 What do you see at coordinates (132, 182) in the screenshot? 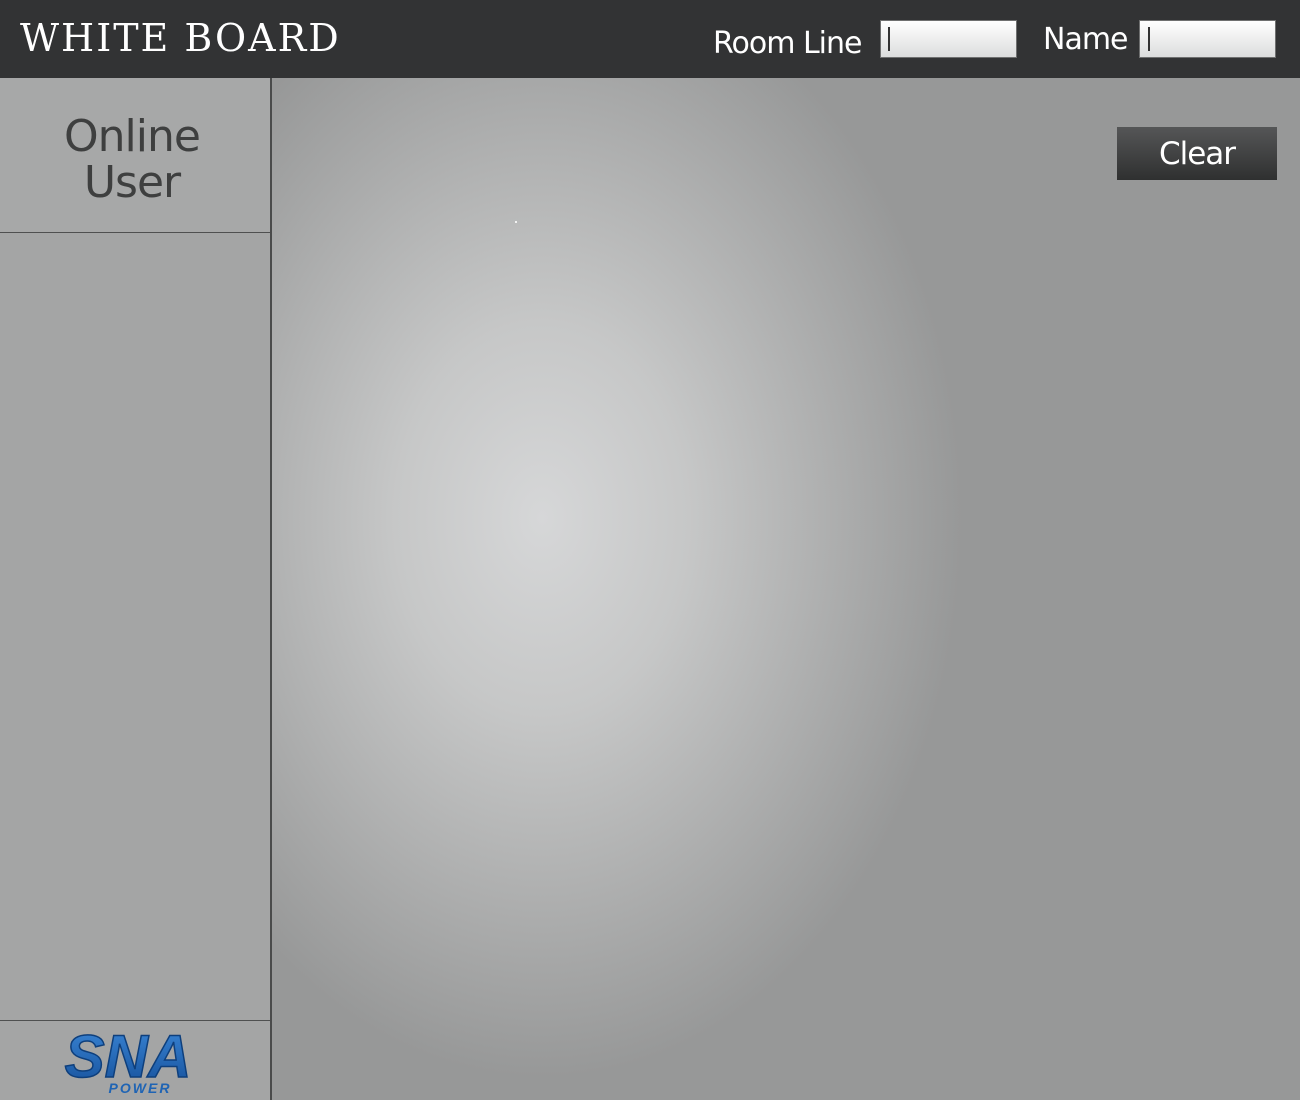
I see `online-user-title-line2: User` at bounding box center [132, 182].